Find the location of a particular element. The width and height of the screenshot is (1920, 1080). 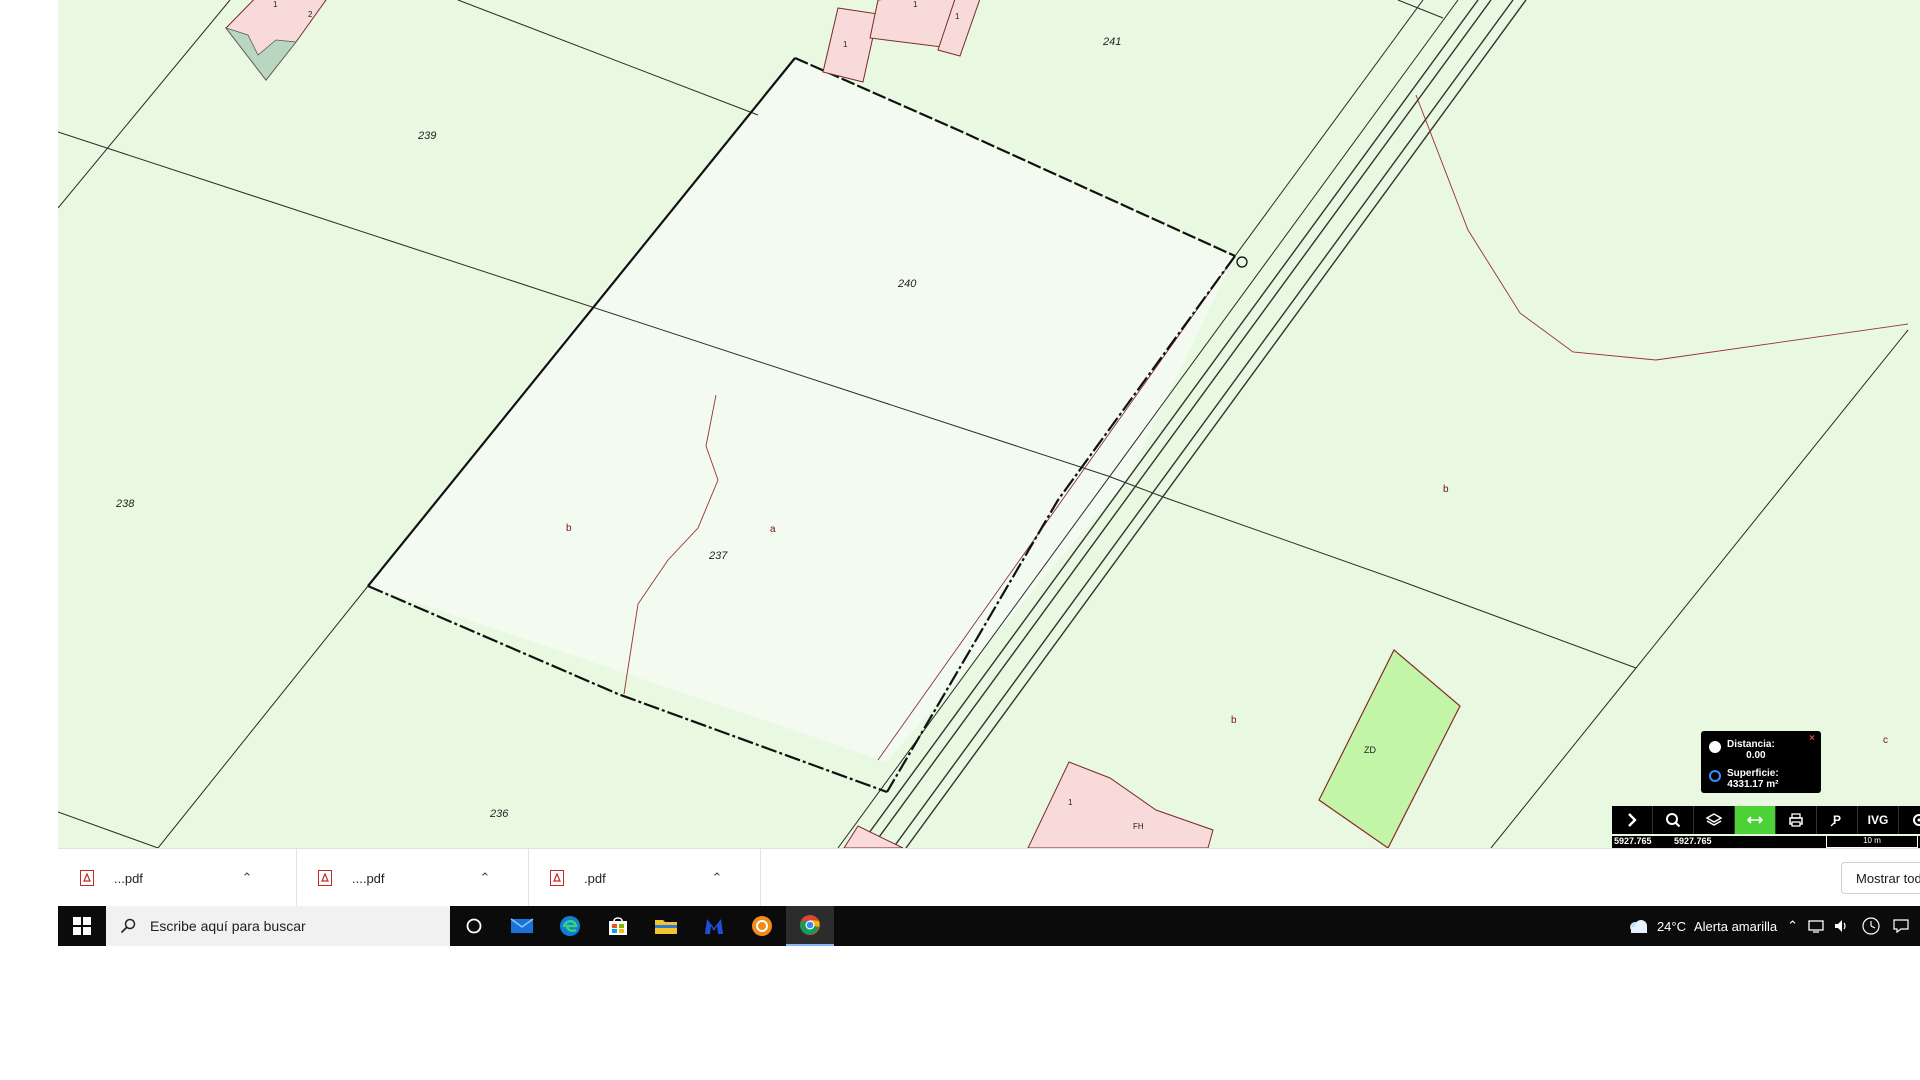

distance-value: 0.00 is located at coordinates (1756, 755).